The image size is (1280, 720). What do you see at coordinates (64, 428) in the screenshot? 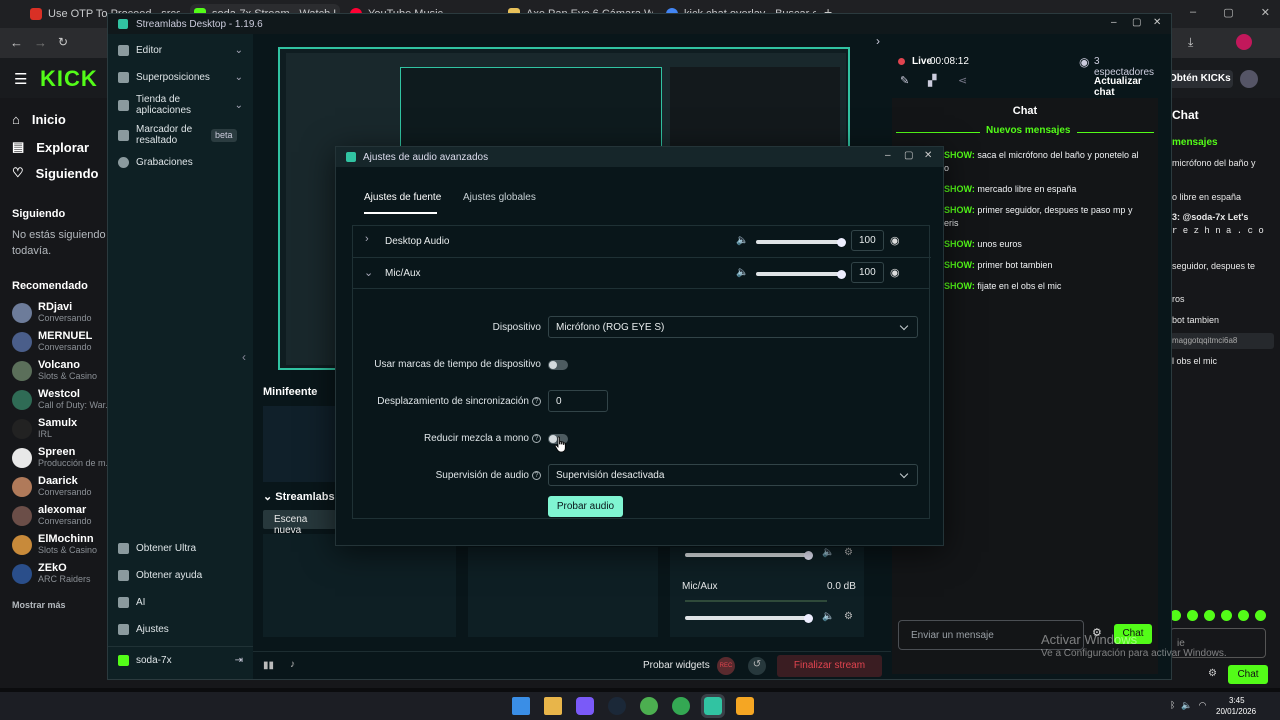
I see `recommended-channel: Samulx IRL` at bounding box center [64, 428].